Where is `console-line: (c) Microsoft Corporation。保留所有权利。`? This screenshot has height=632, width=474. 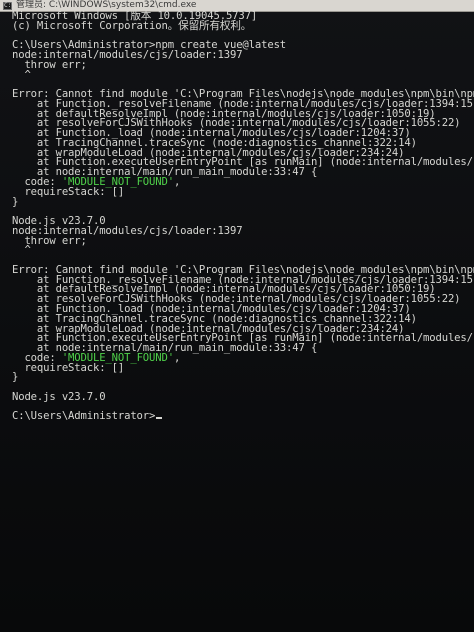 console-line: (c) Microsoft Corporation。保留所有权利。 is located at coordinates (243, 25).